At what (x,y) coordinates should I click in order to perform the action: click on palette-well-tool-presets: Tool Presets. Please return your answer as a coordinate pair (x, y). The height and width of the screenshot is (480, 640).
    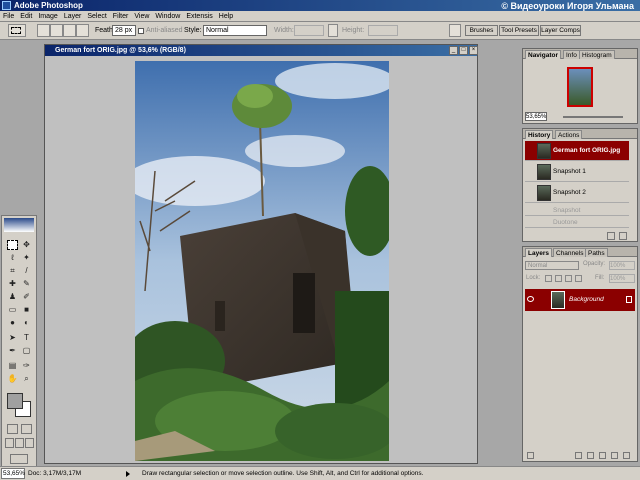
    Looking at the image, I should click on (519, 30).